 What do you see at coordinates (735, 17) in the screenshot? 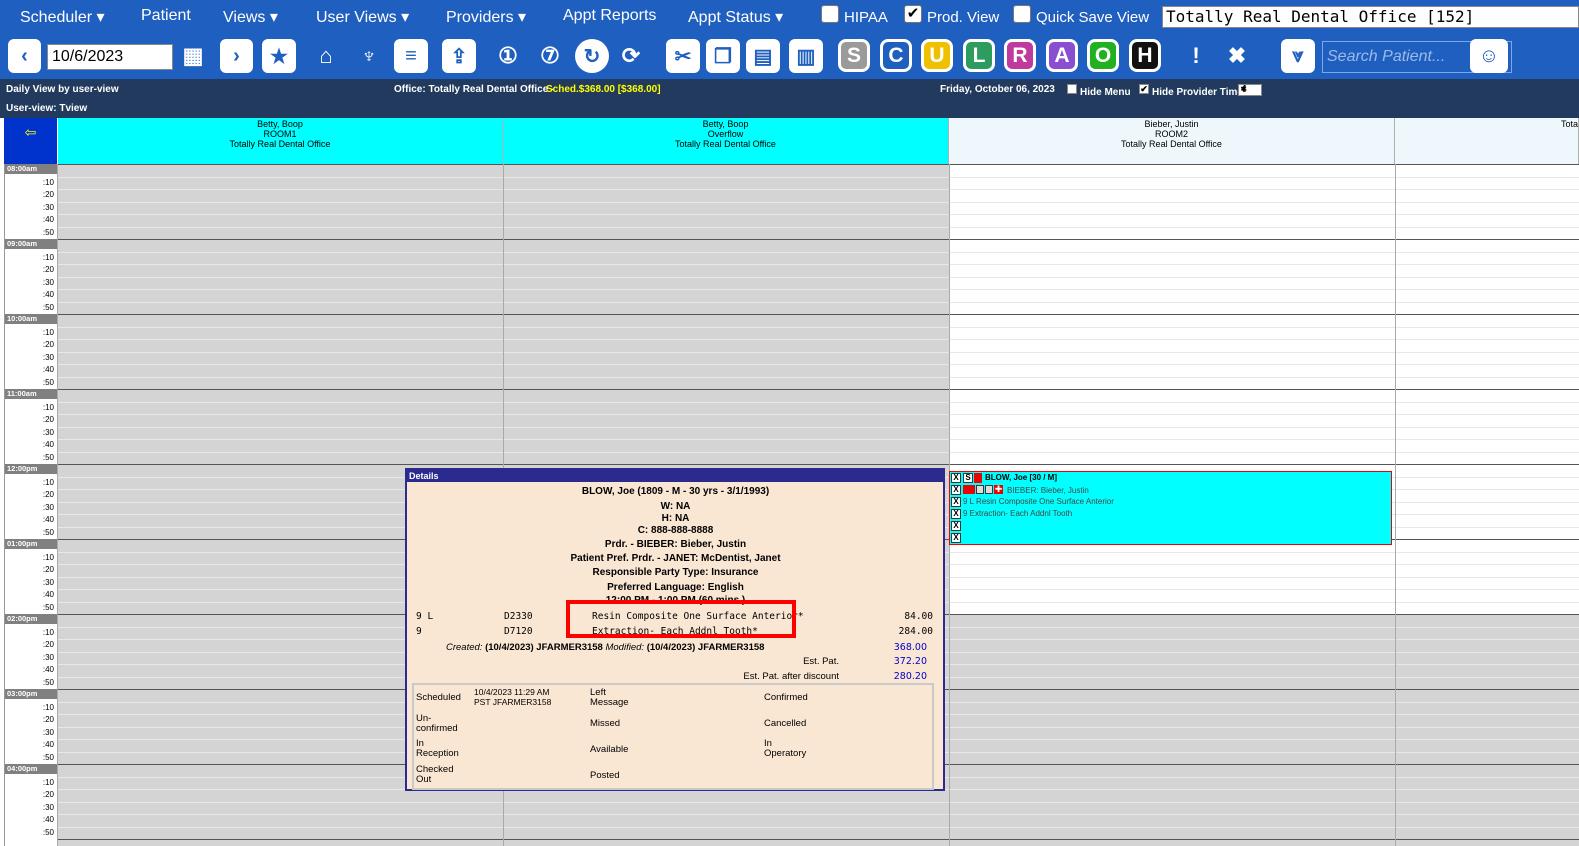
I see `menu-appt-status: Appt Status ▾` at bounding box center [735, 17].